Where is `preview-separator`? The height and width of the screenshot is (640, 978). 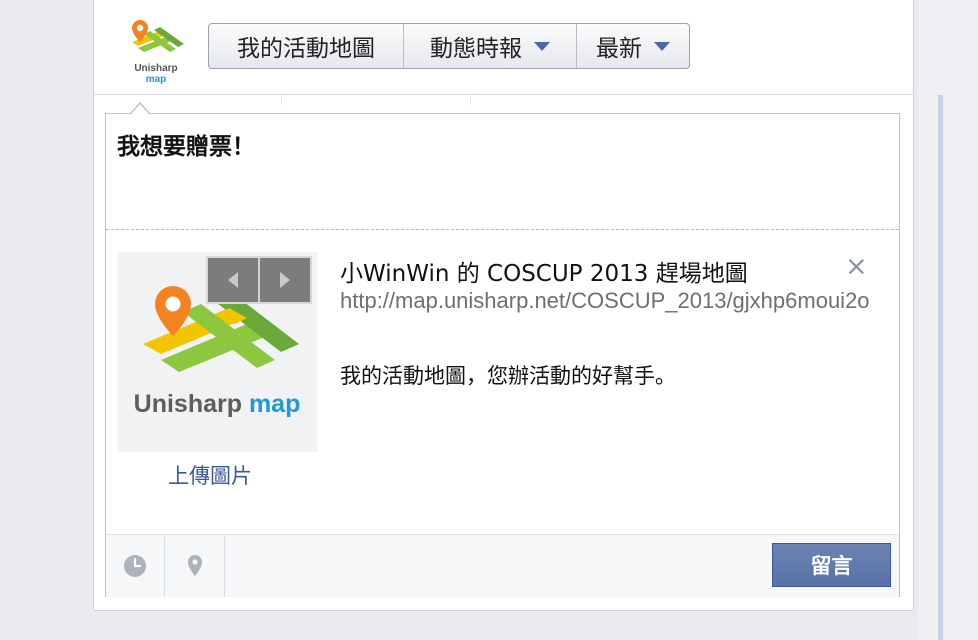 preview-separator is located at coordinates (502, 229).